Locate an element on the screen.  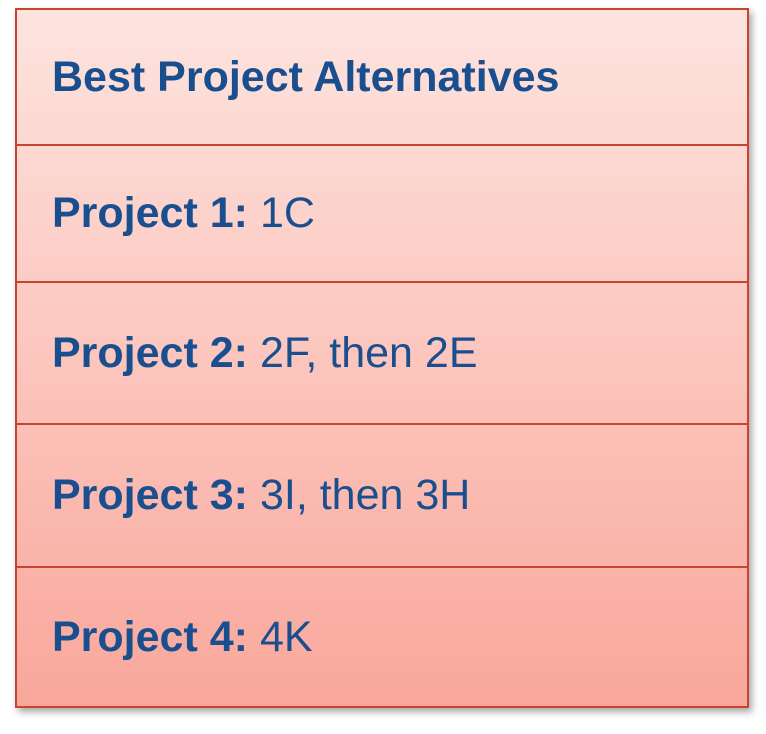
row-label: Project 2: is located at coordinates (150, 352).